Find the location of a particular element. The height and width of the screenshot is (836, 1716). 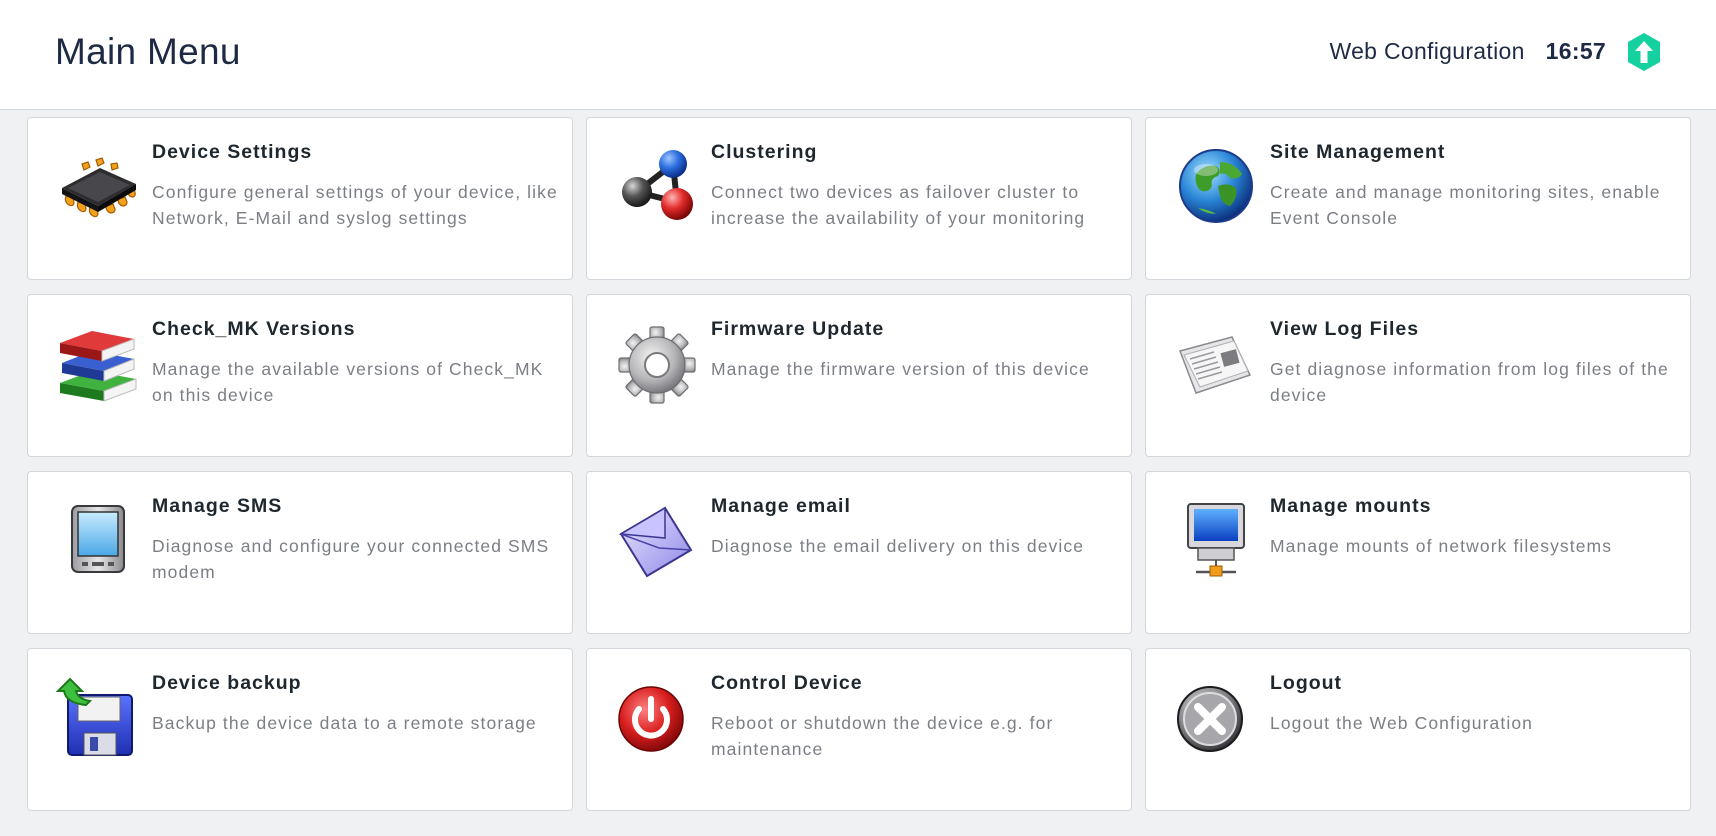

tile-title: Clustering is located at coordinates (764, 152).